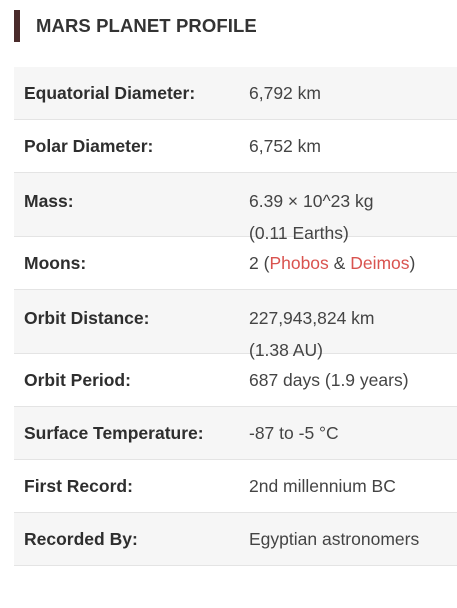  What do you see at coordinates (298, 263) in the screenshot?
I see `phobos-link: Phobos` at bounding box center [298, 263].